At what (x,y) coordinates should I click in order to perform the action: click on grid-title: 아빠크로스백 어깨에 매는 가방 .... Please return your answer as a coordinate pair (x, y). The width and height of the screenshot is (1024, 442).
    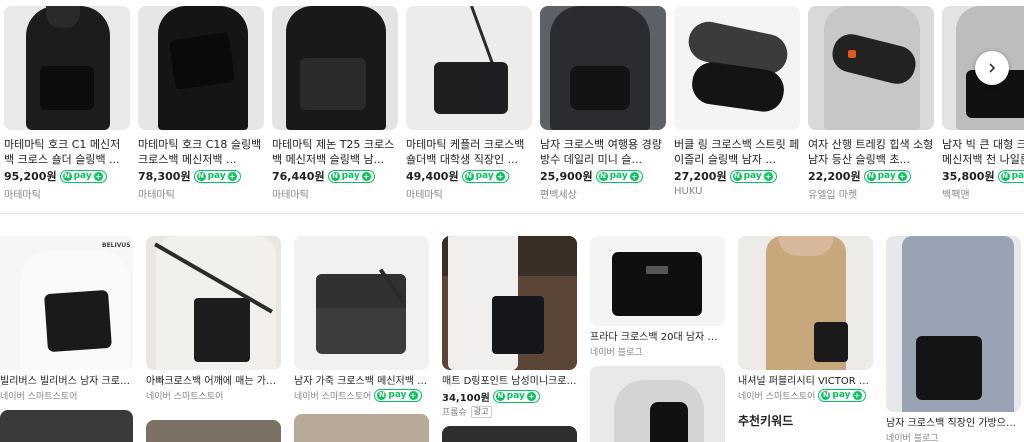
    Looking at the image, I should click on (213, 381).